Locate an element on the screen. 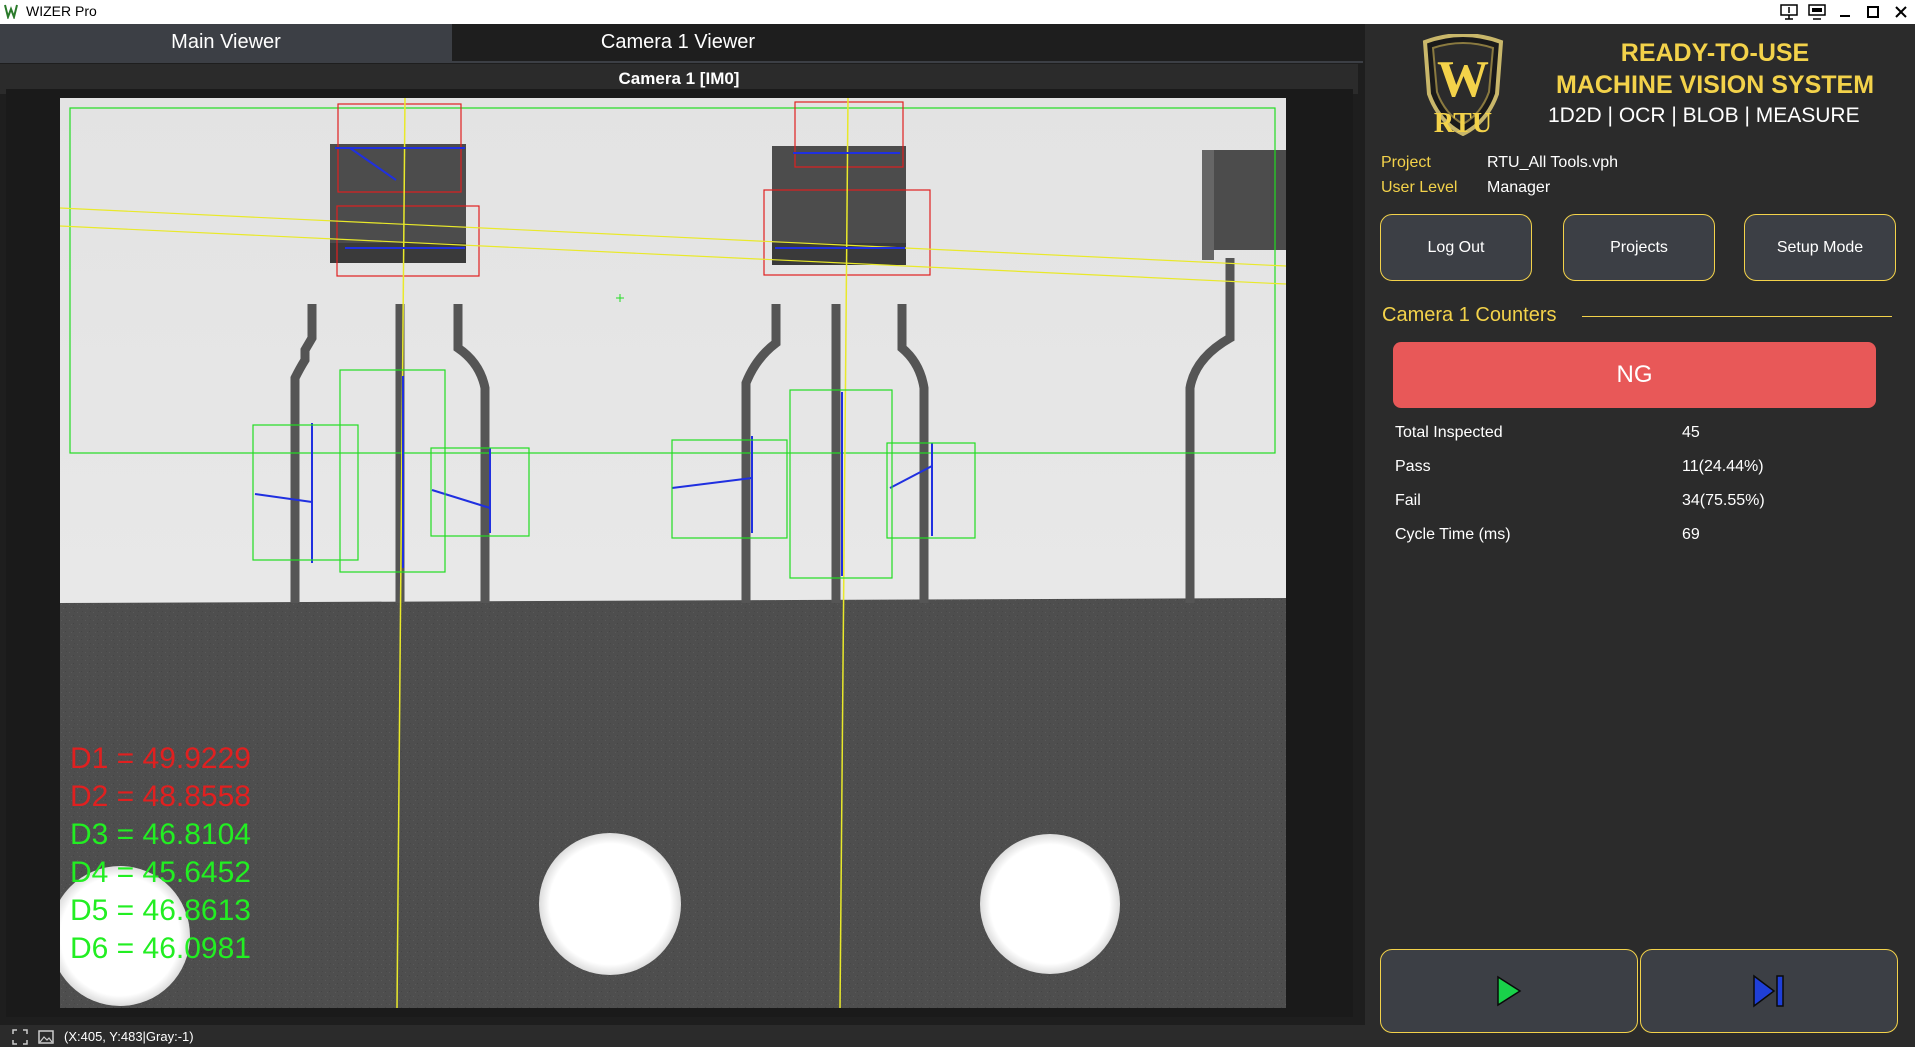 Image resolution: width=1915 pixels, height=1047 pixels. rtu-logo: W RTU is located at coordinates (1463, 85).